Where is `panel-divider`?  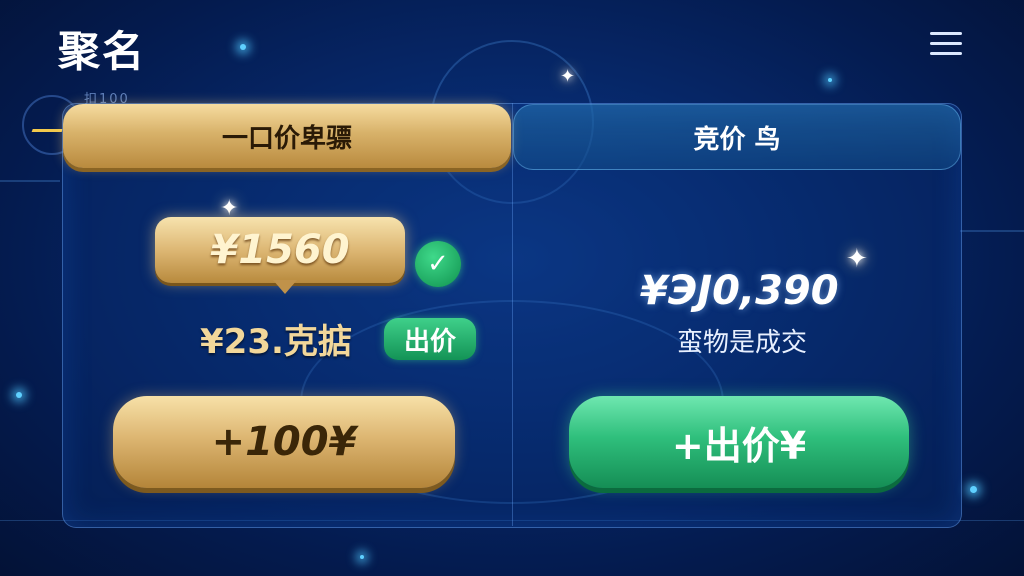
panel-divider is located at coordinates (512, 314).